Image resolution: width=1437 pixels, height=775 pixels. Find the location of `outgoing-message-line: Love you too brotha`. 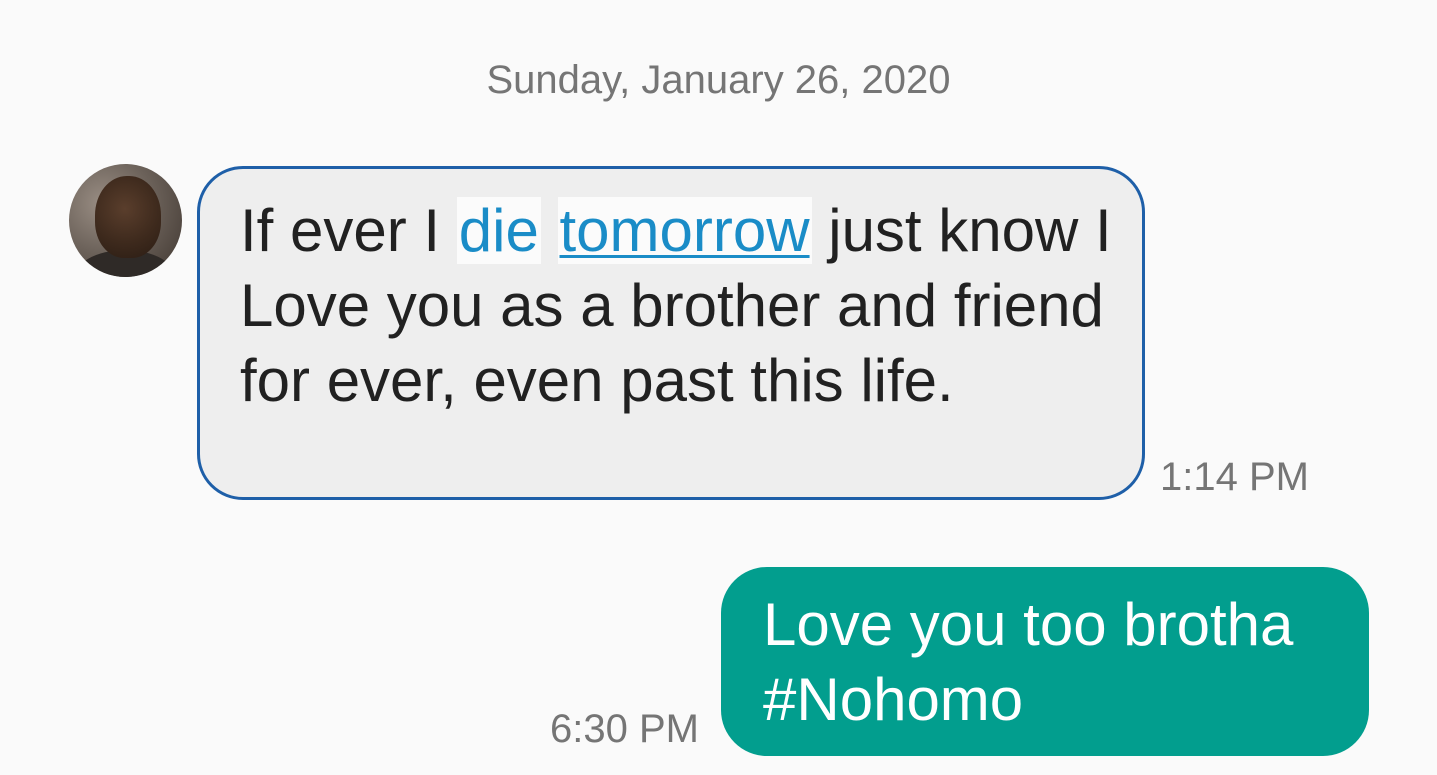

outgoing-message-line: Love you too brotha is located at coordinates (1028, 624).